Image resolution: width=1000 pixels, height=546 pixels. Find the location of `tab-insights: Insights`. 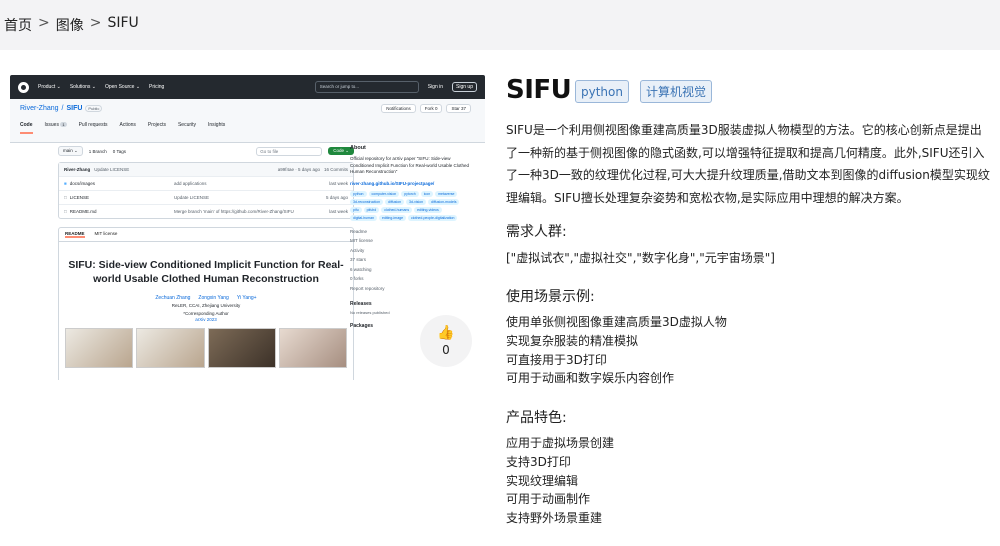

tab-insights: Insights is located at coordinates (217, 125).